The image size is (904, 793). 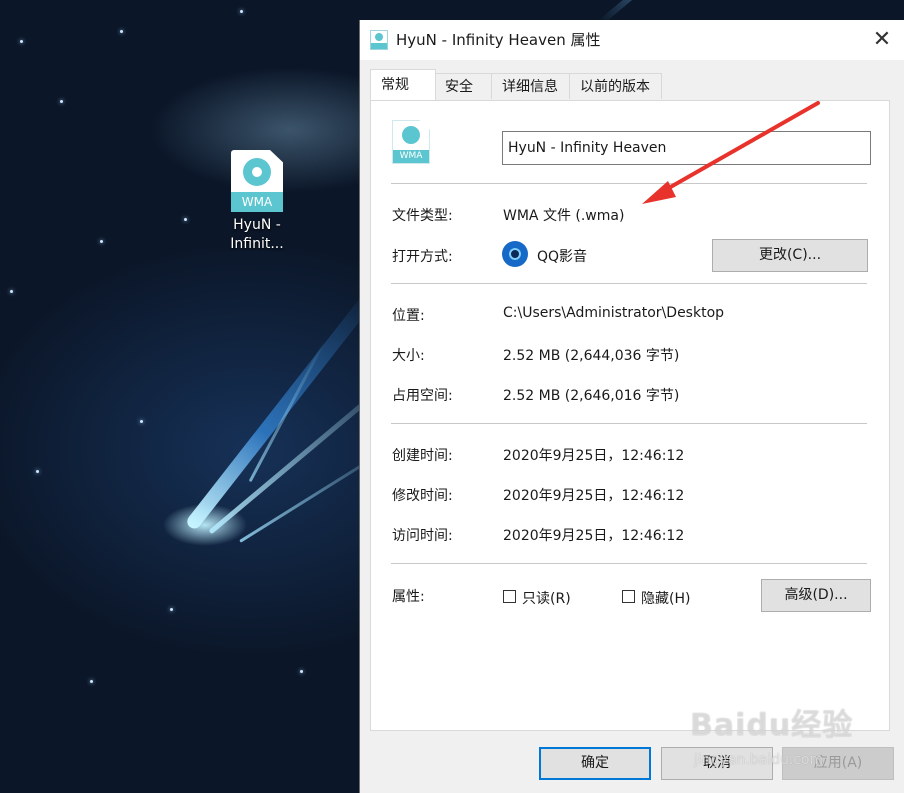 I want to click on file-type-label: 文件类型:, so click(x=422, y=216).